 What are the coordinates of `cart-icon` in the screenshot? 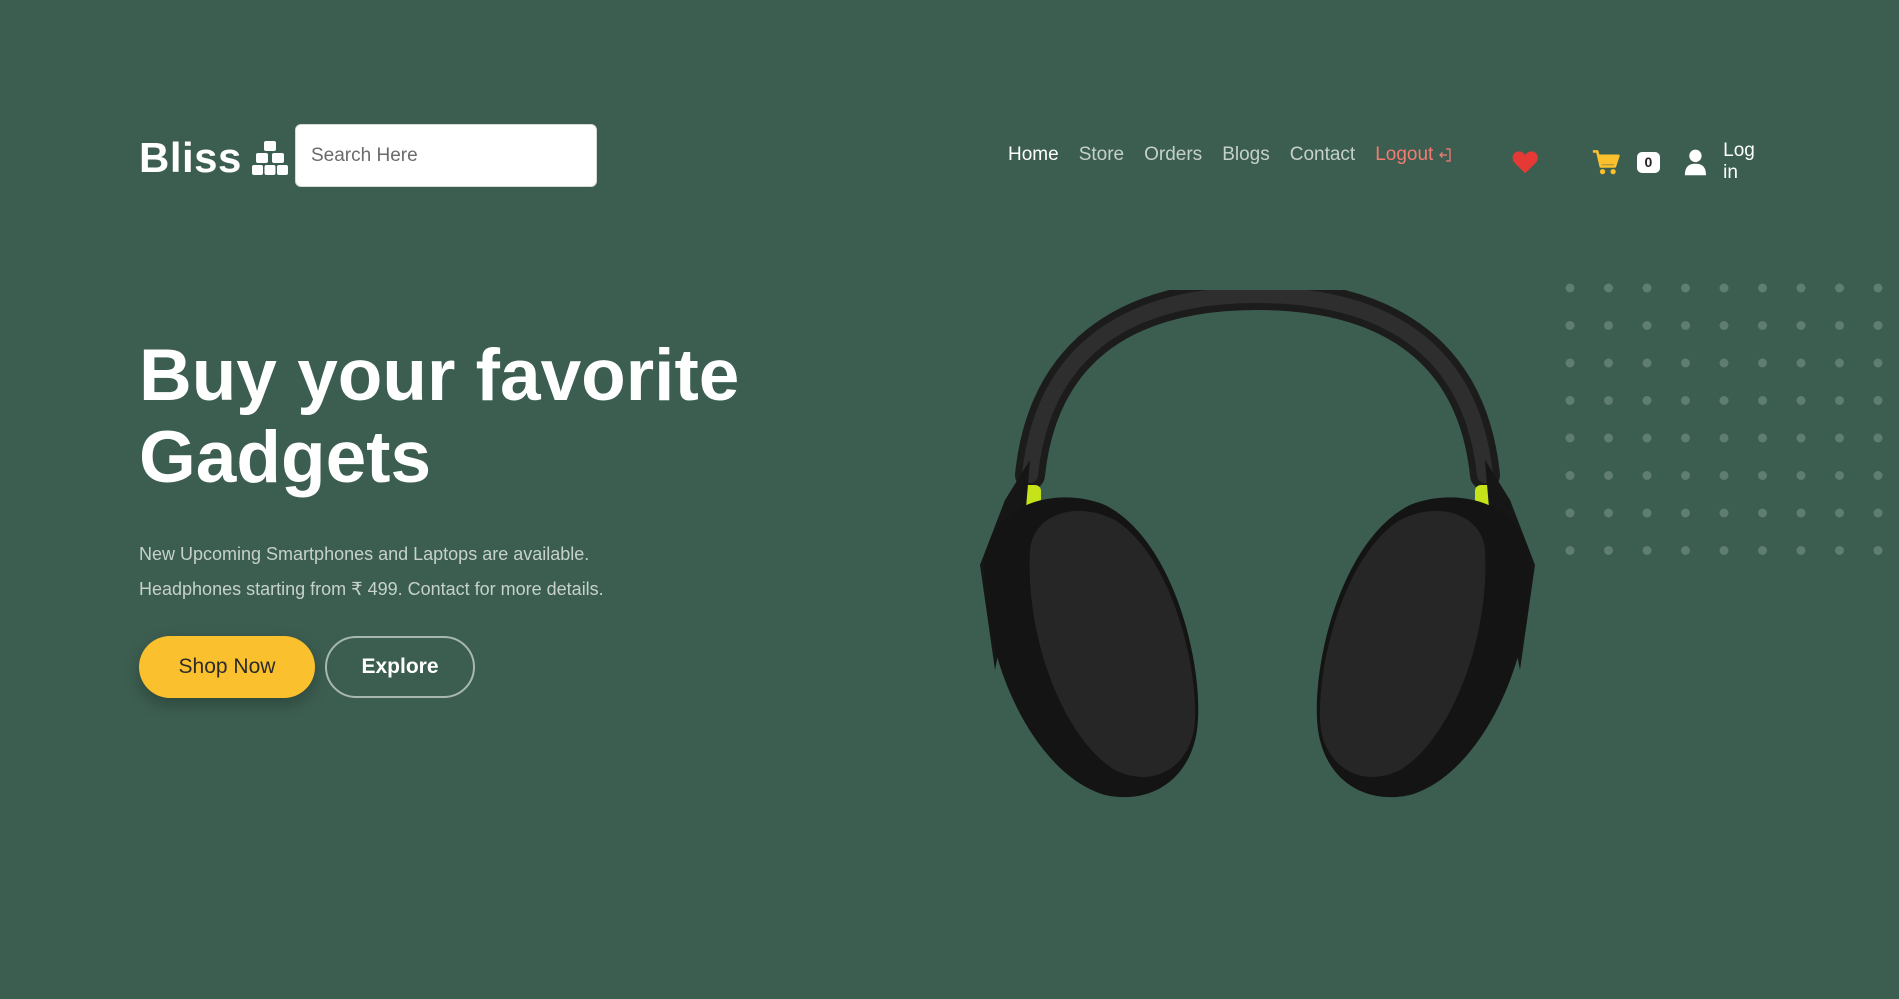 It's located at (1606, 162).